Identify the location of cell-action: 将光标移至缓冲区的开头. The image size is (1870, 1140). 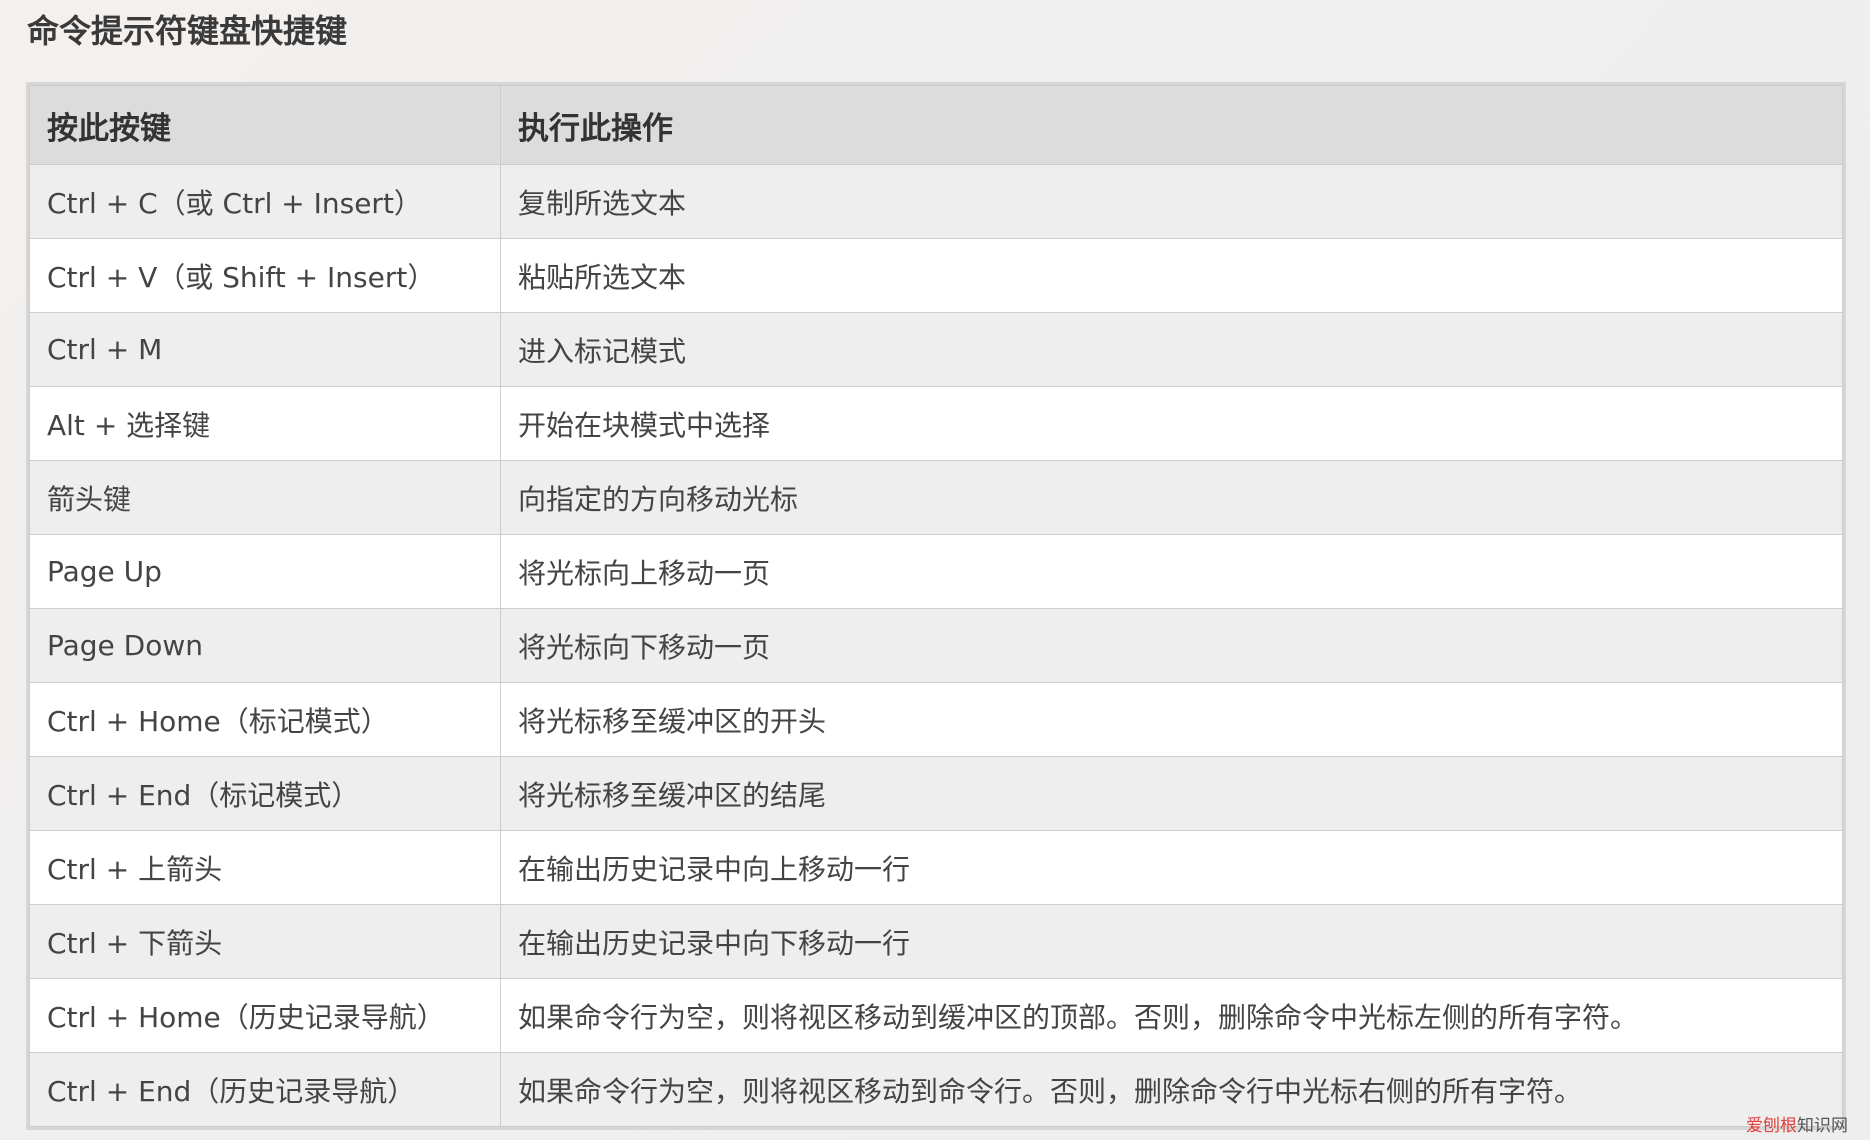
(1171, 719).